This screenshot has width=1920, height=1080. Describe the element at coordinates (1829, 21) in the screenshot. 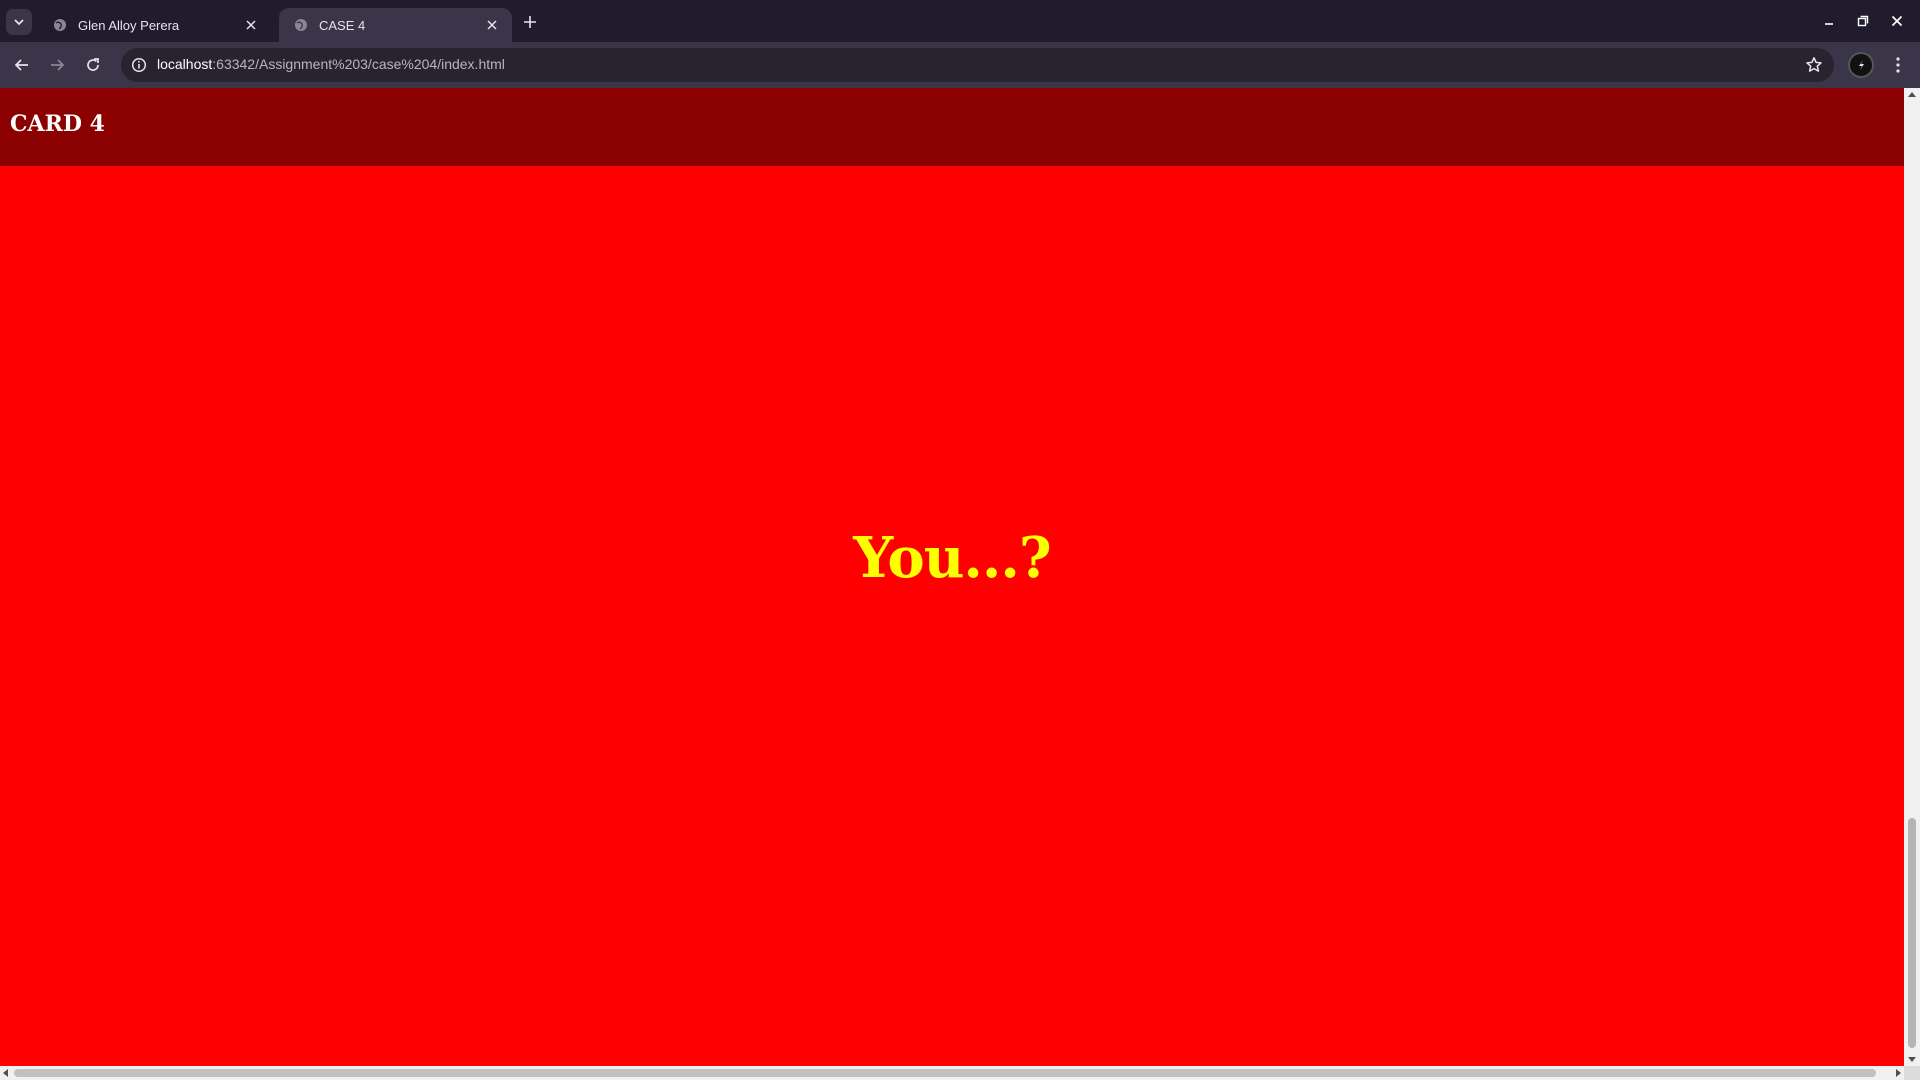

I see `minimize-button` at that location.